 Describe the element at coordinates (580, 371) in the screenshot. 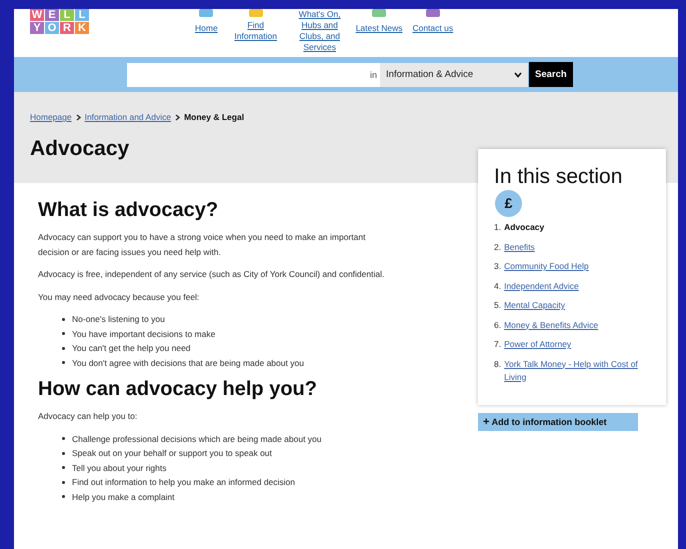

I see `section-link: York Talk Money - Help with Cost of Living` at that location.